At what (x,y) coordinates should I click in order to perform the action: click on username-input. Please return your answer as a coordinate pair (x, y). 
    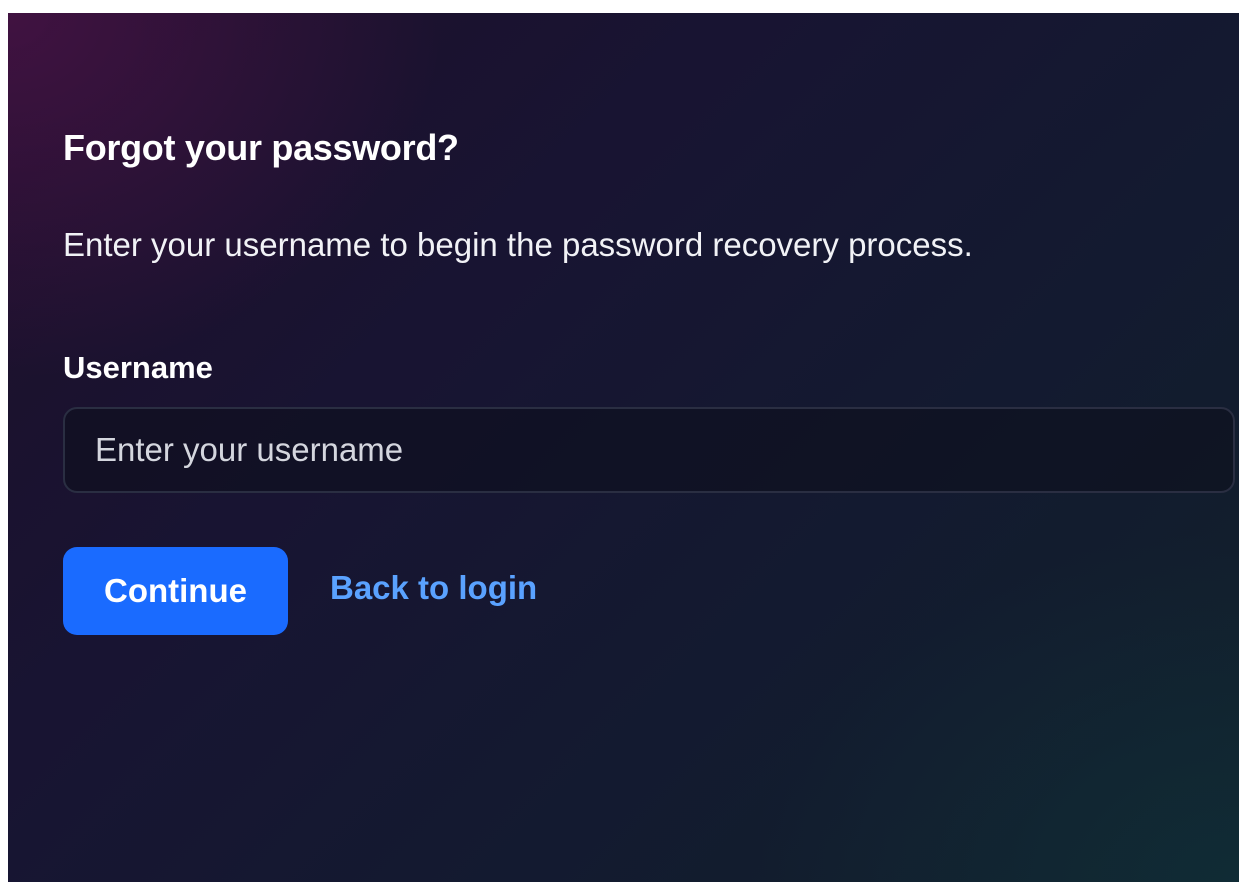
    Looking at the image, I should click on (649, 450).